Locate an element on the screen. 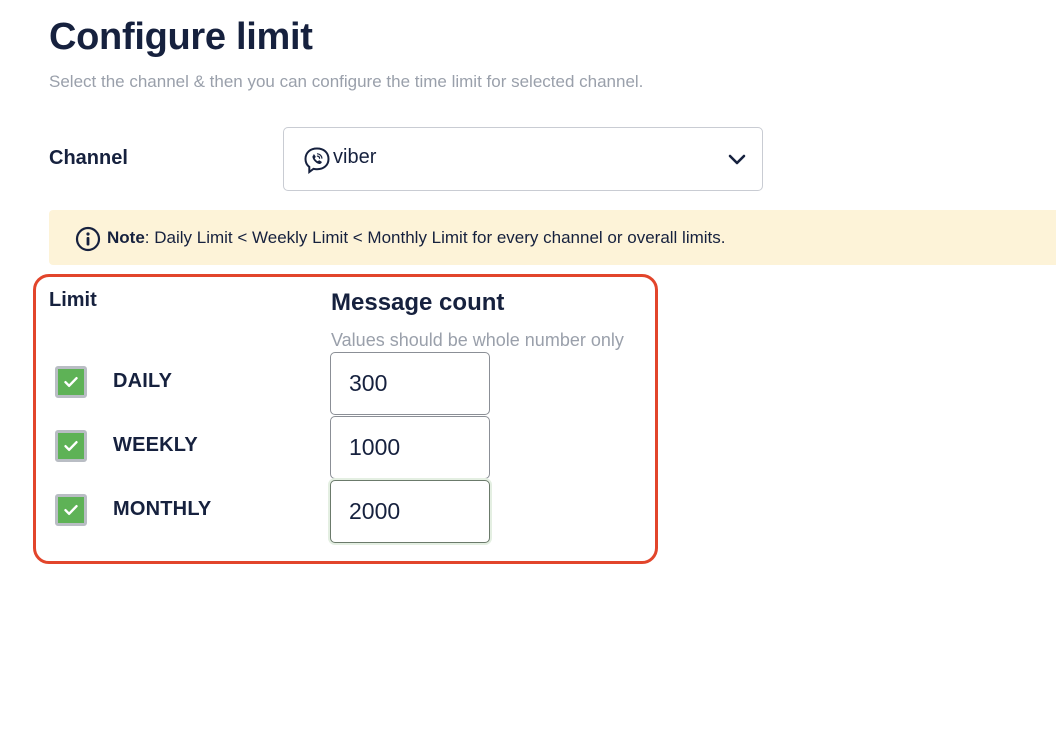 The image size is (1056, 732). limit-row-daily: DAILY is located at coordinates (350, 384).